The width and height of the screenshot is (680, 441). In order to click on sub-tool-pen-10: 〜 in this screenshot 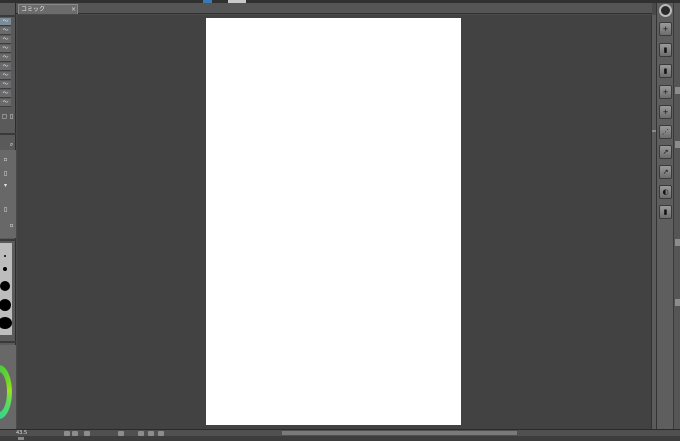, I will do `click(5, 103)`.